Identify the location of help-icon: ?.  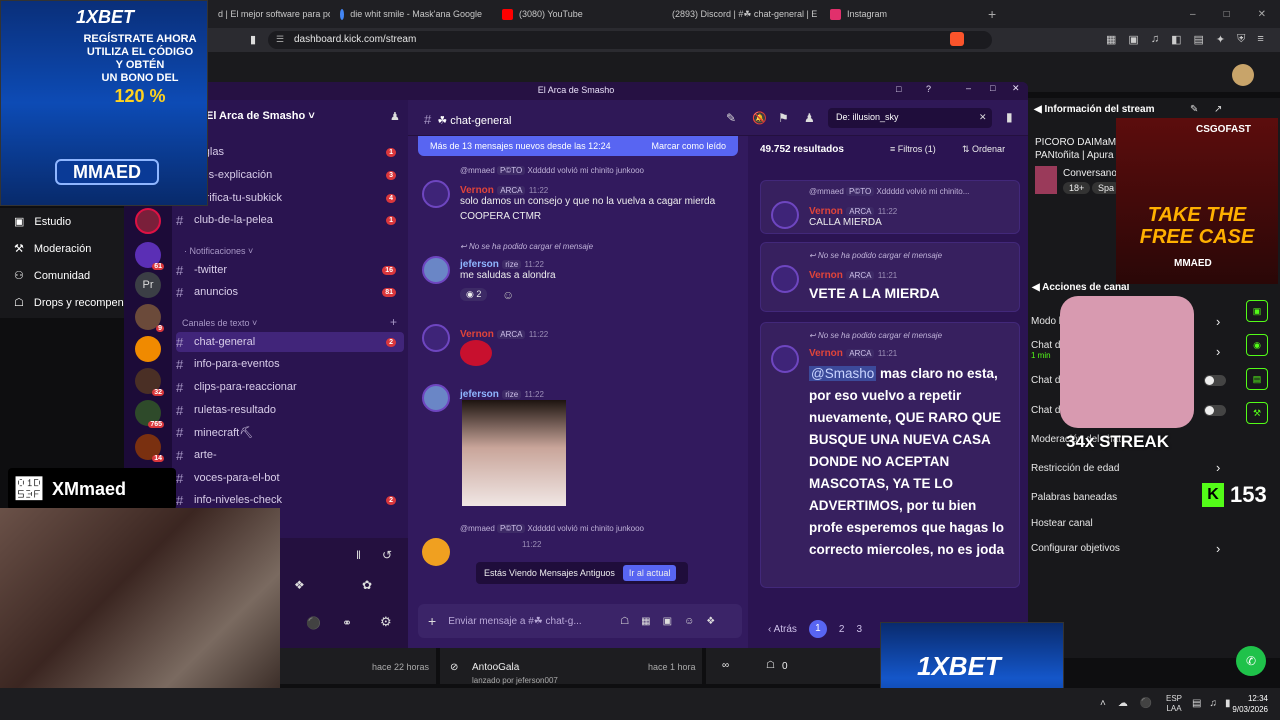
(928, 89).